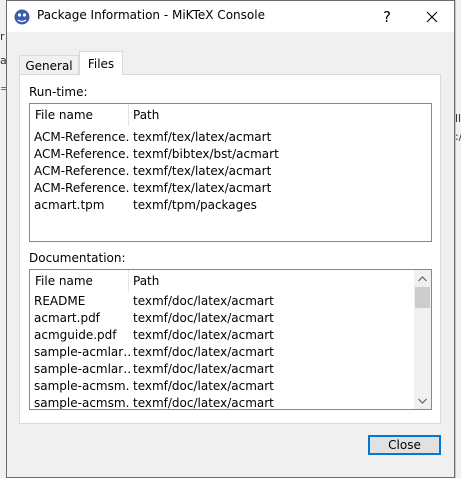  I want to click on scroll-up-arrow-icon, so click(422, 278).